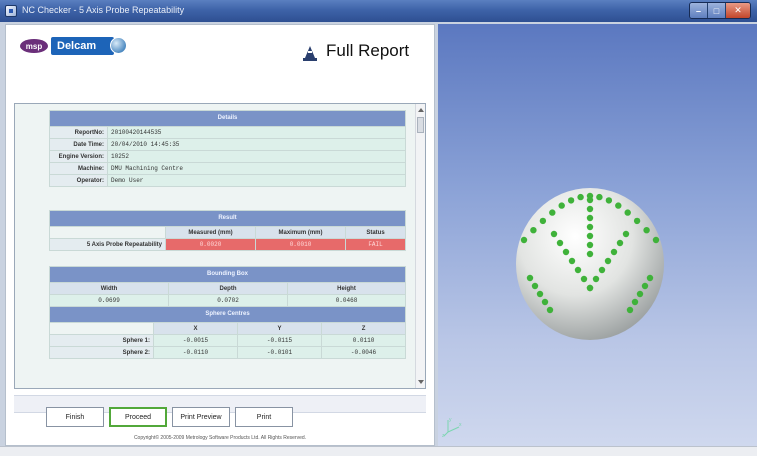  I want to click on result-heading: Result, so click(227, 218).